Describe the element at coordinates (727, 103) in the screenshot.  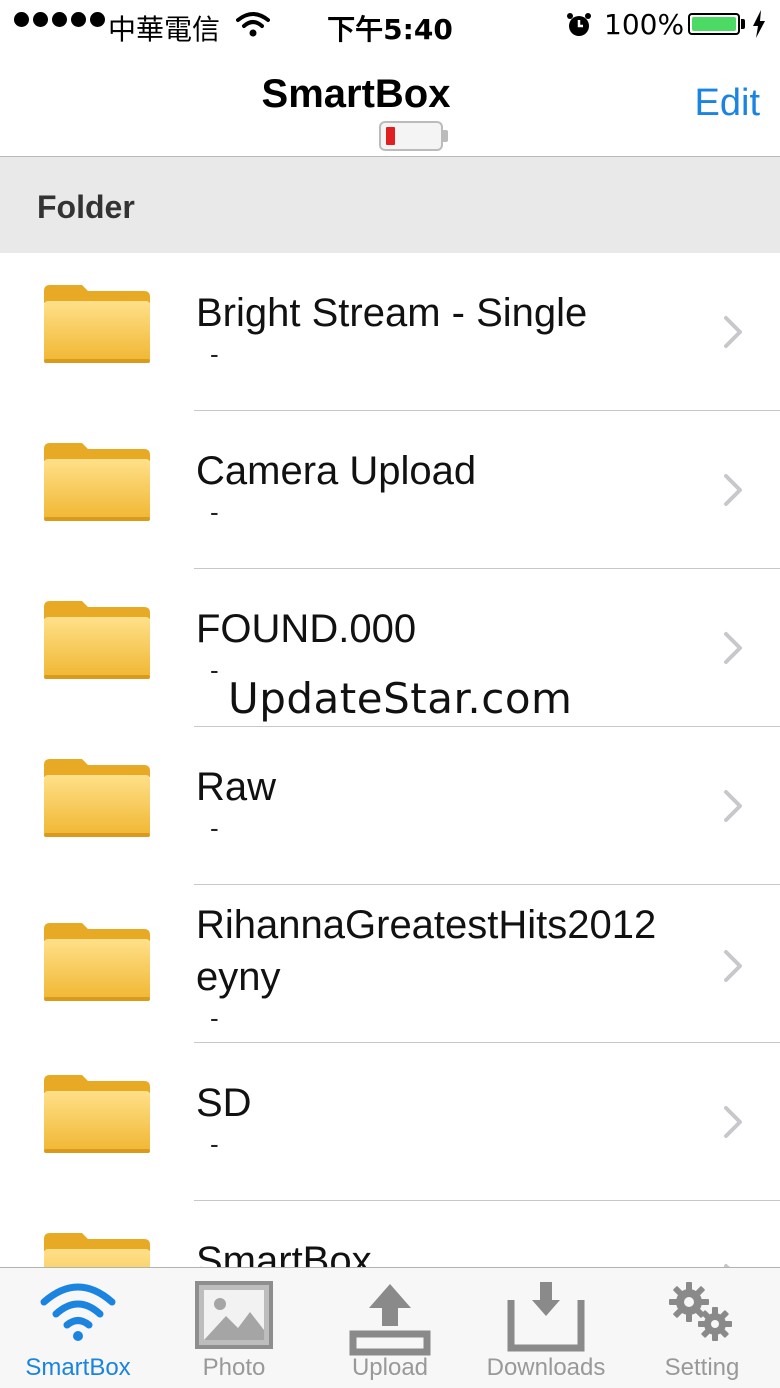
I see `edit-button: Edit` at that location.